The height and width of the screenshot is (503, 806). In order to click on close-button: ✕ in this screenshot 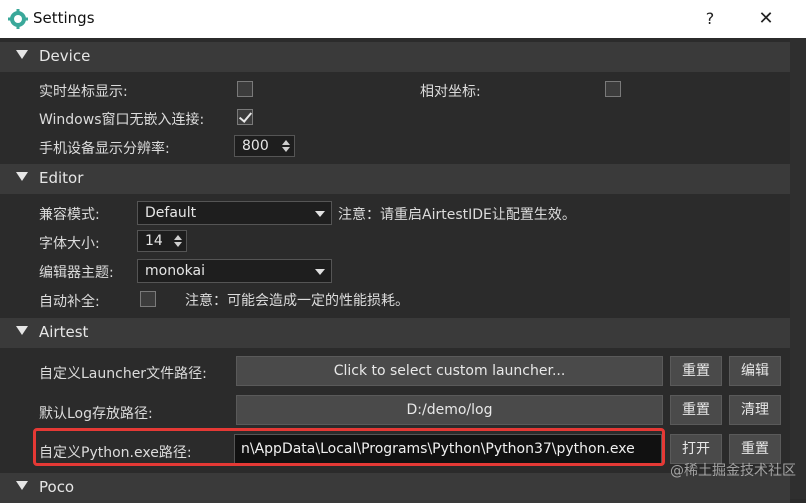, I will do `click(766, 19)`.